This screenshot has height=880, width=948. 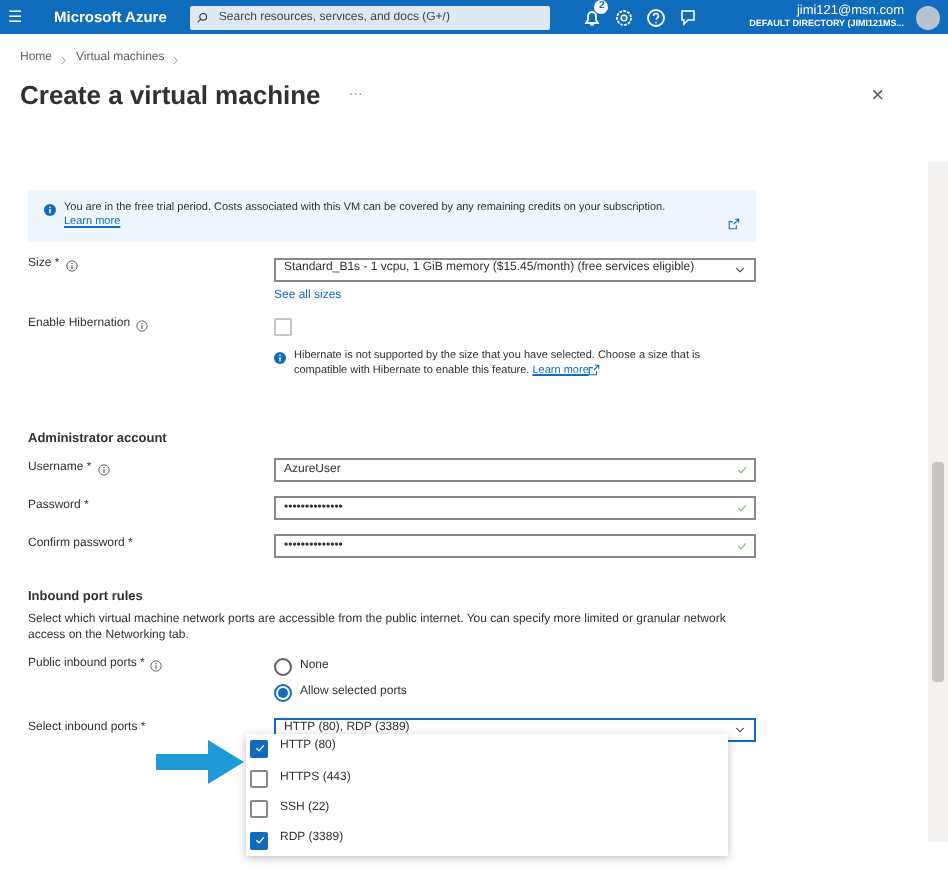 I want to click on settings-icon, so click(x=624, y=17).